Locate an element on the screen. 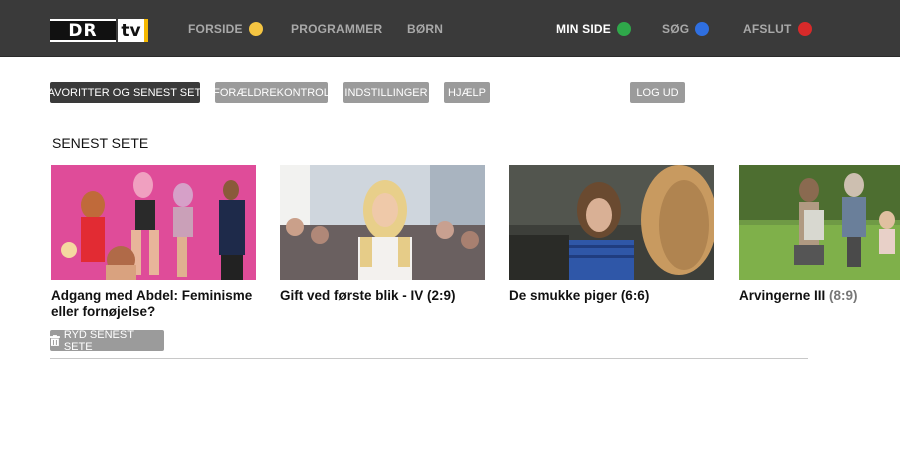 Image resolution: width=900 pixels, height=451 pixels. program-episode: (8:9) is located at coordinates (843, 295).